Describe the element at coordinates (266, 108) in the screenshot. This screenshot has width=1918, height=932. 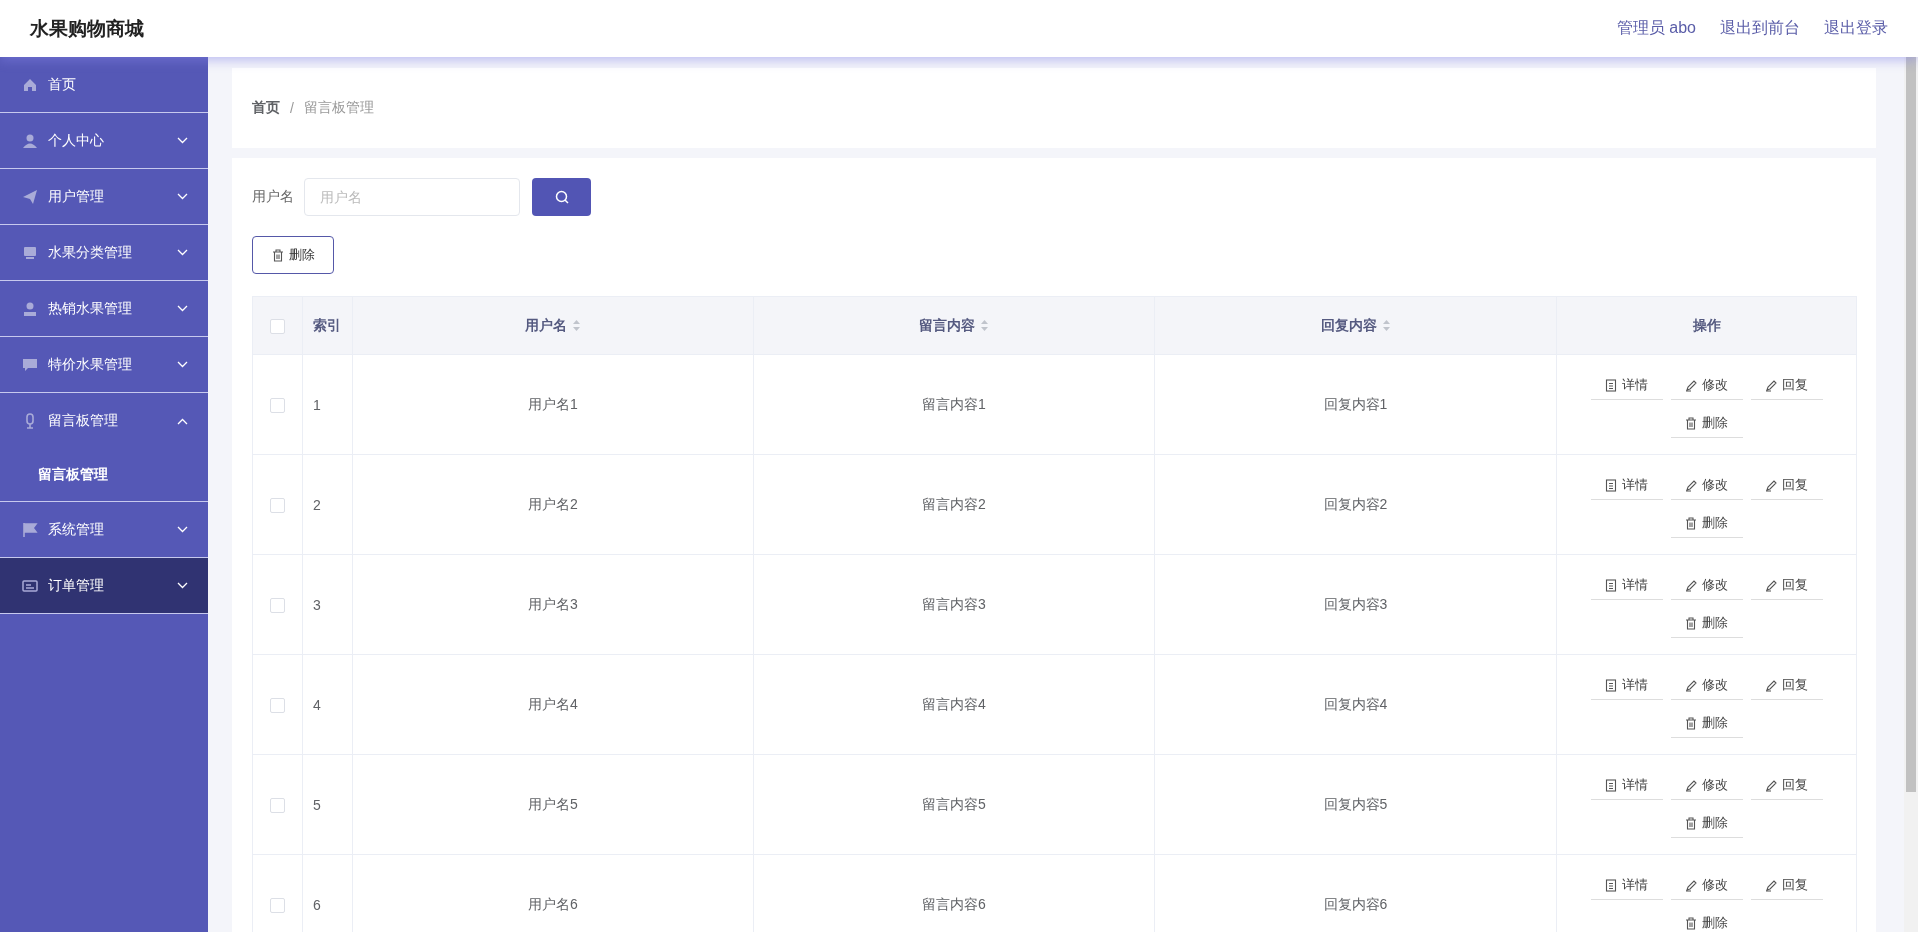
I see `breadcrumb-link: 首页` at that location.